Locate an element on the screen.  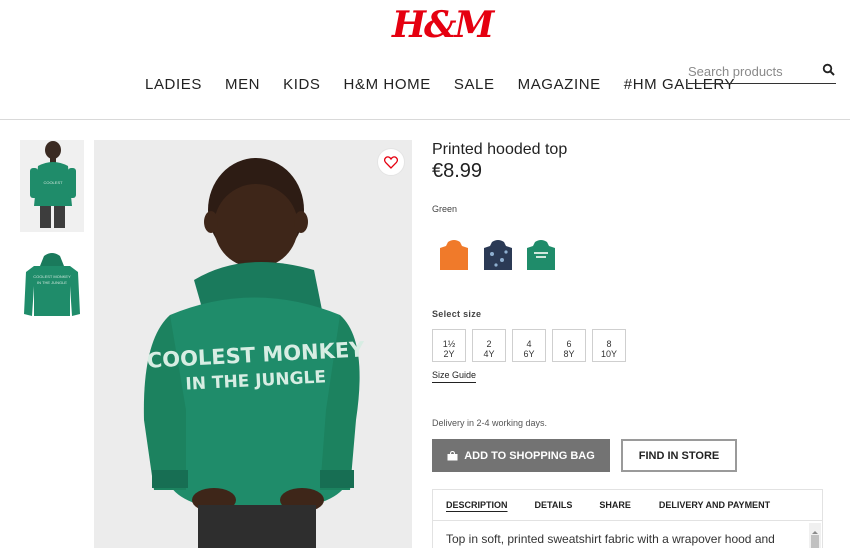
search-icon is located at coordinates (829, 70).